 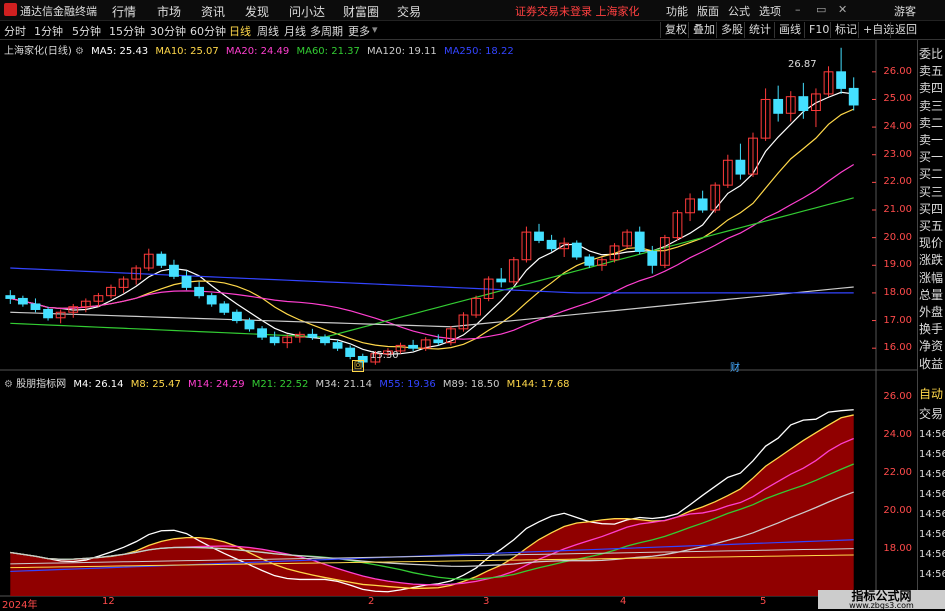 I want to click on period-60min: 60分钟, so click(x=208, y=31).